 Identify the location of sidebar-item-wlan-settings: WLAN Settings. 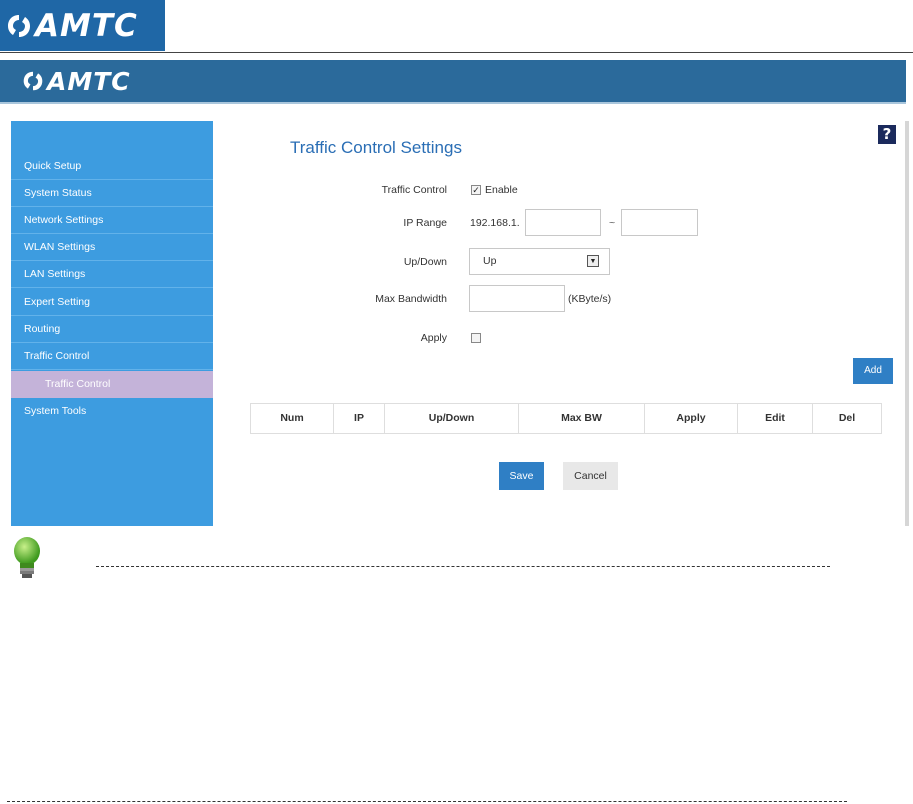
(112, 247).